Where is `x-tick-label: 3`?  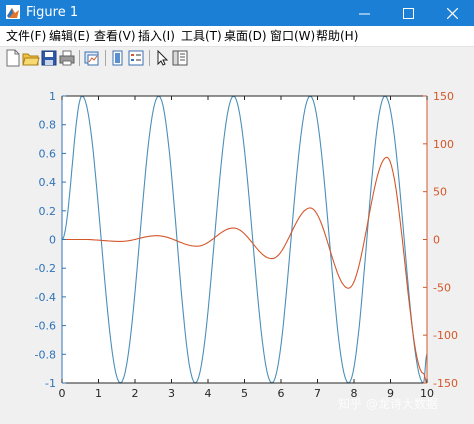
x-tick-label: 3 is located at coordinates (171, 393).